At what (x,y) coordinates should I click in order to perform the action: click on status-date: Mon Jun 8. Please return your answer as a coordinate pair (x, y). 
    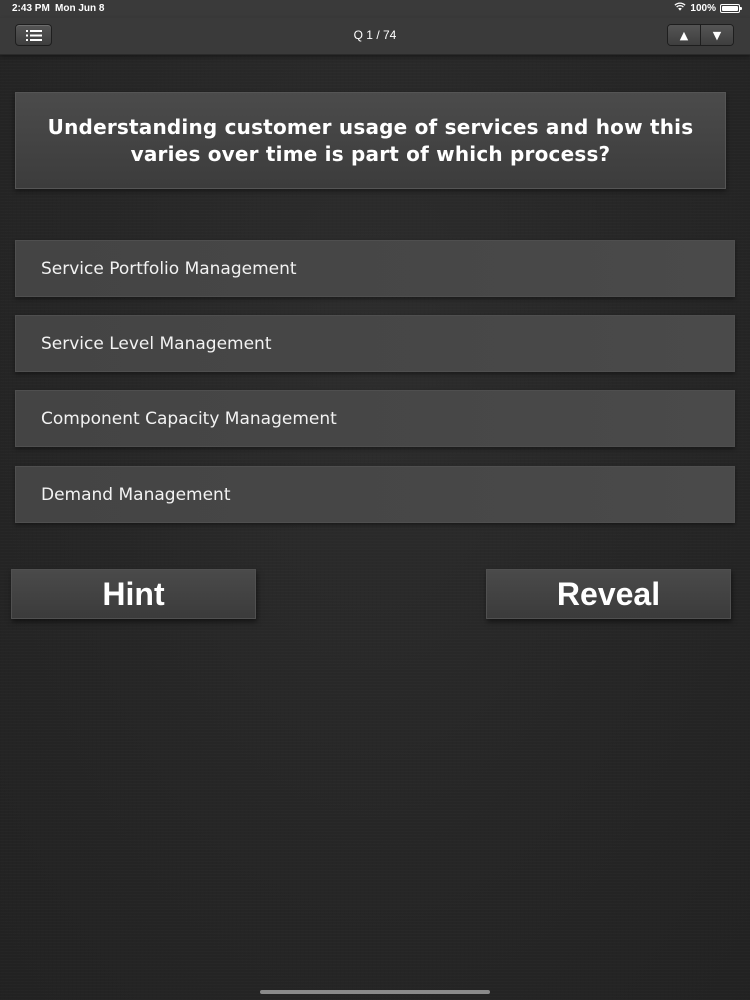
    Looking at the image, I should click on (80, 8).